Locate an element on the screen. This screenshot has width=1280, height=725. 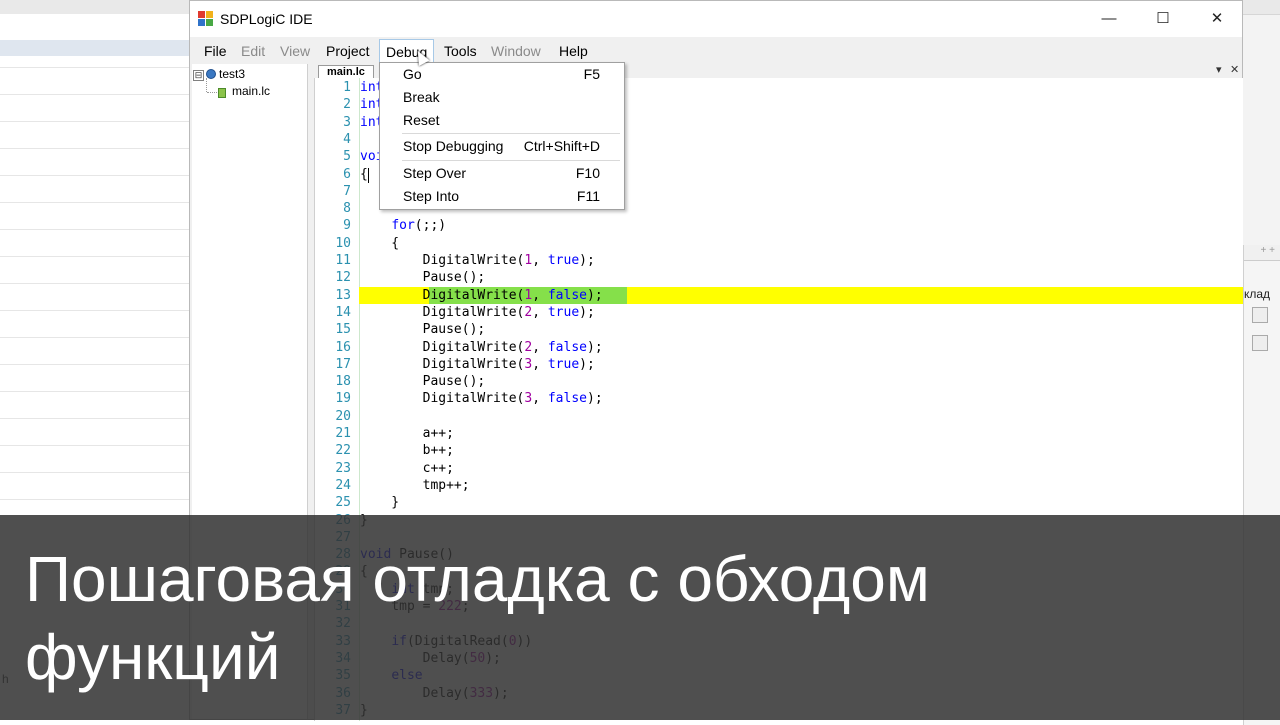
title-bar: SDPLogiC IDE — ☐ ✕ is located at coordinates (716, 19).